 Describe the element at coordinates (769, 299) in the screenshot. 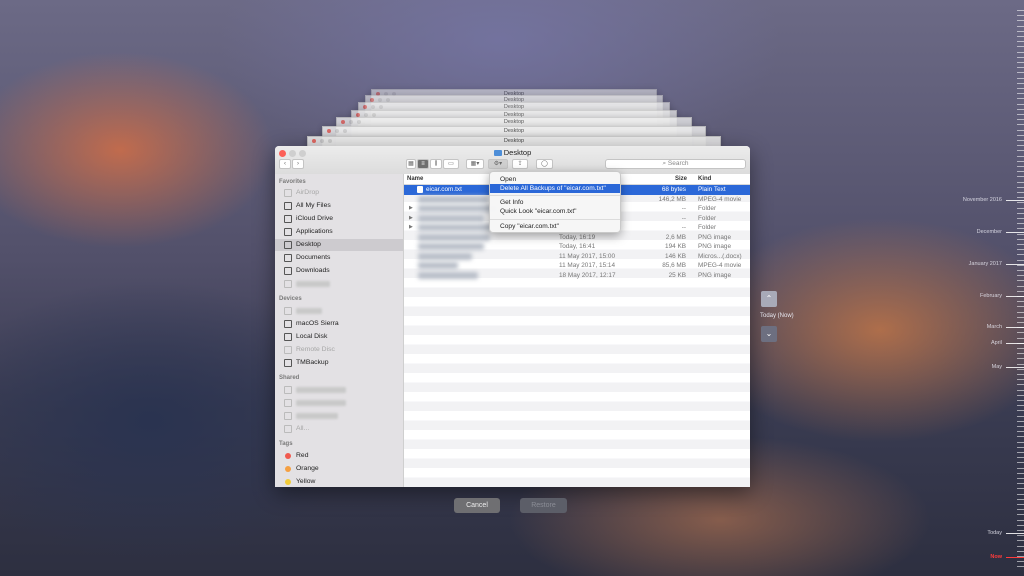

I see `older-backup-button: ⌃` at that location.